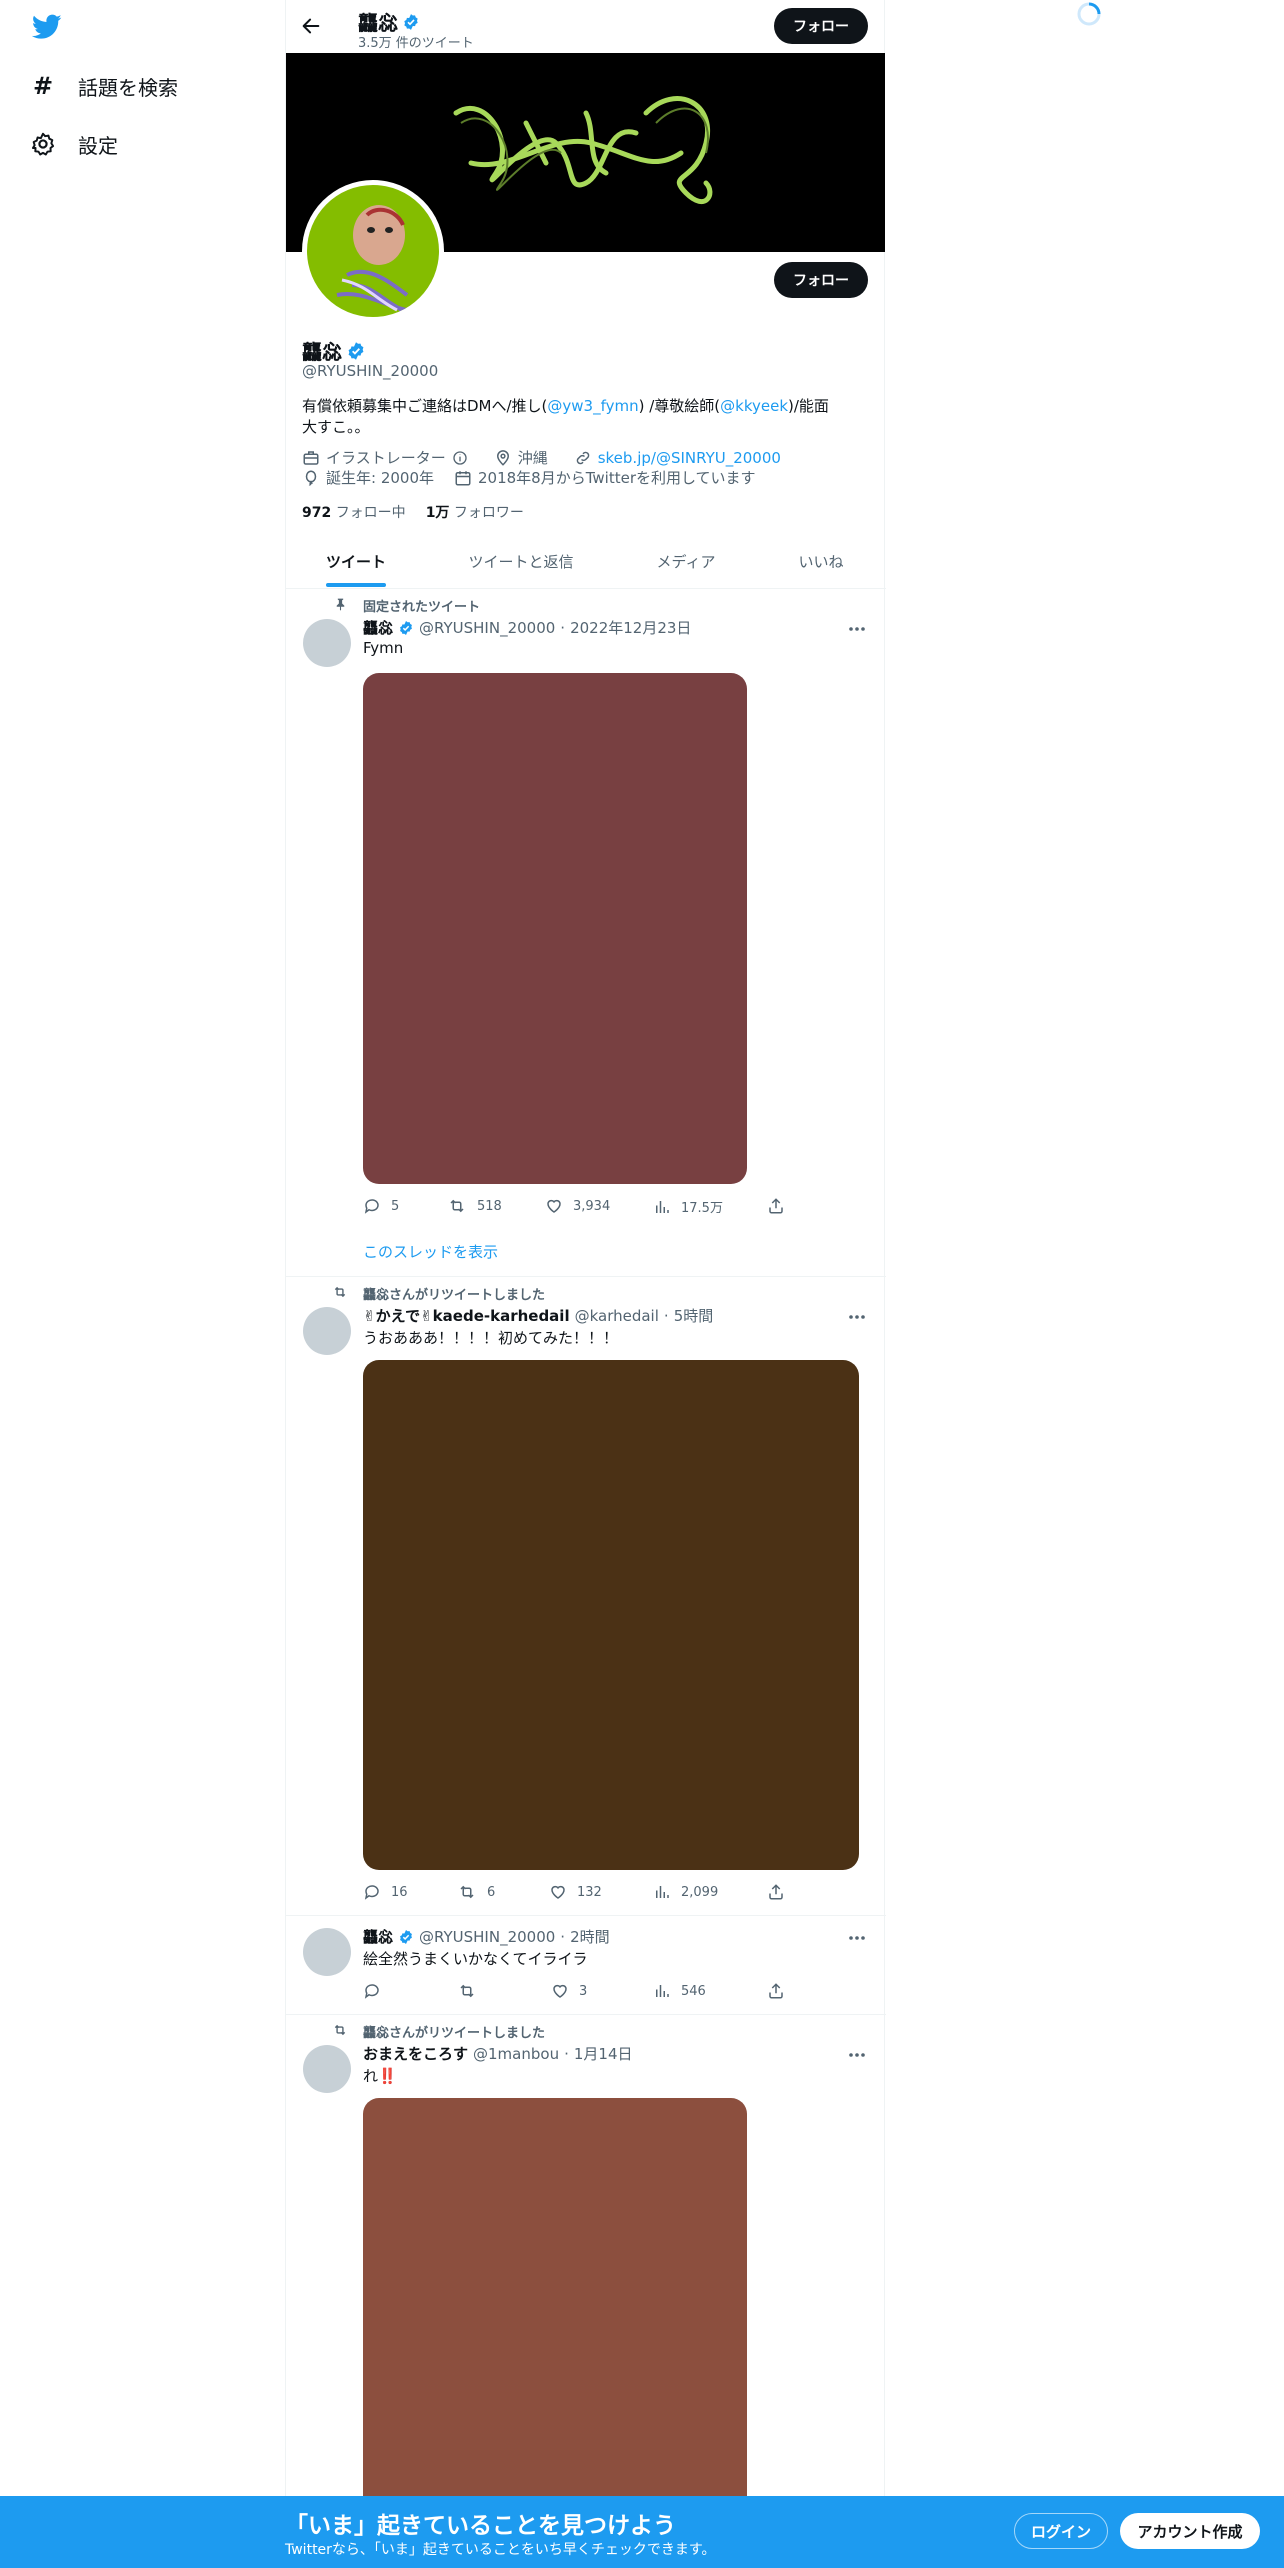 Image resolution: width=1284 pixels, height=2568 pixels. I want to click on reply-button: 16, so click(385, 1892).